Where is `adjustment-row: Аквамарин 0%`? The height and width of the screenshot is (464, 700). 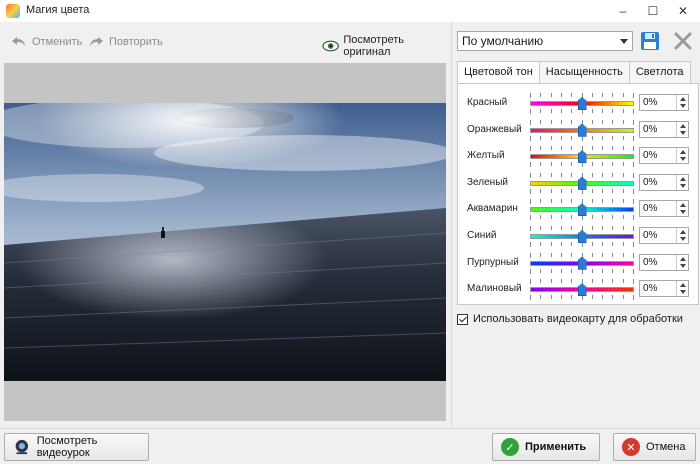 adjustment-row: Аквамарин 0% is located at coordinates (579, 209).